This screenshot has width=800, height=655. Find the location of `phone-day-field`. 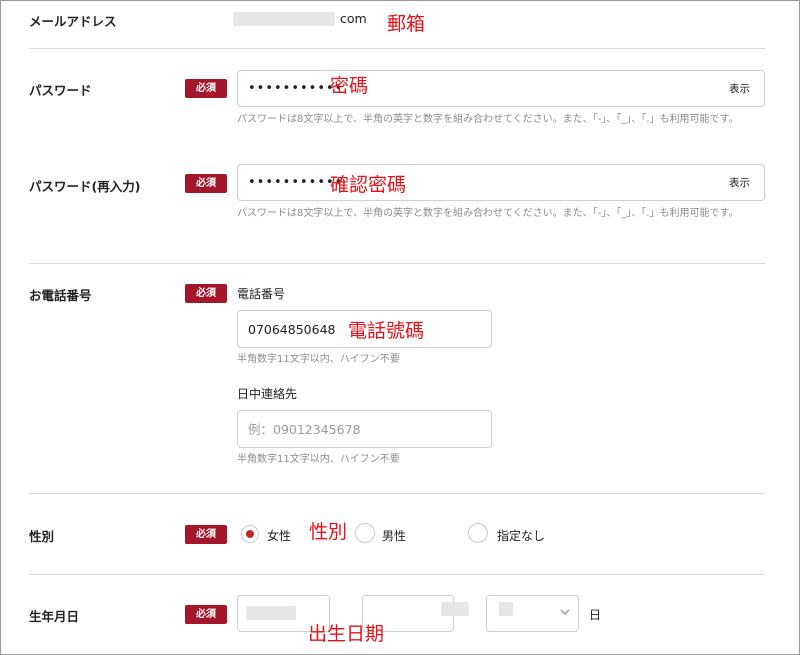

phone-day-field is located at coordinates (364, 429).